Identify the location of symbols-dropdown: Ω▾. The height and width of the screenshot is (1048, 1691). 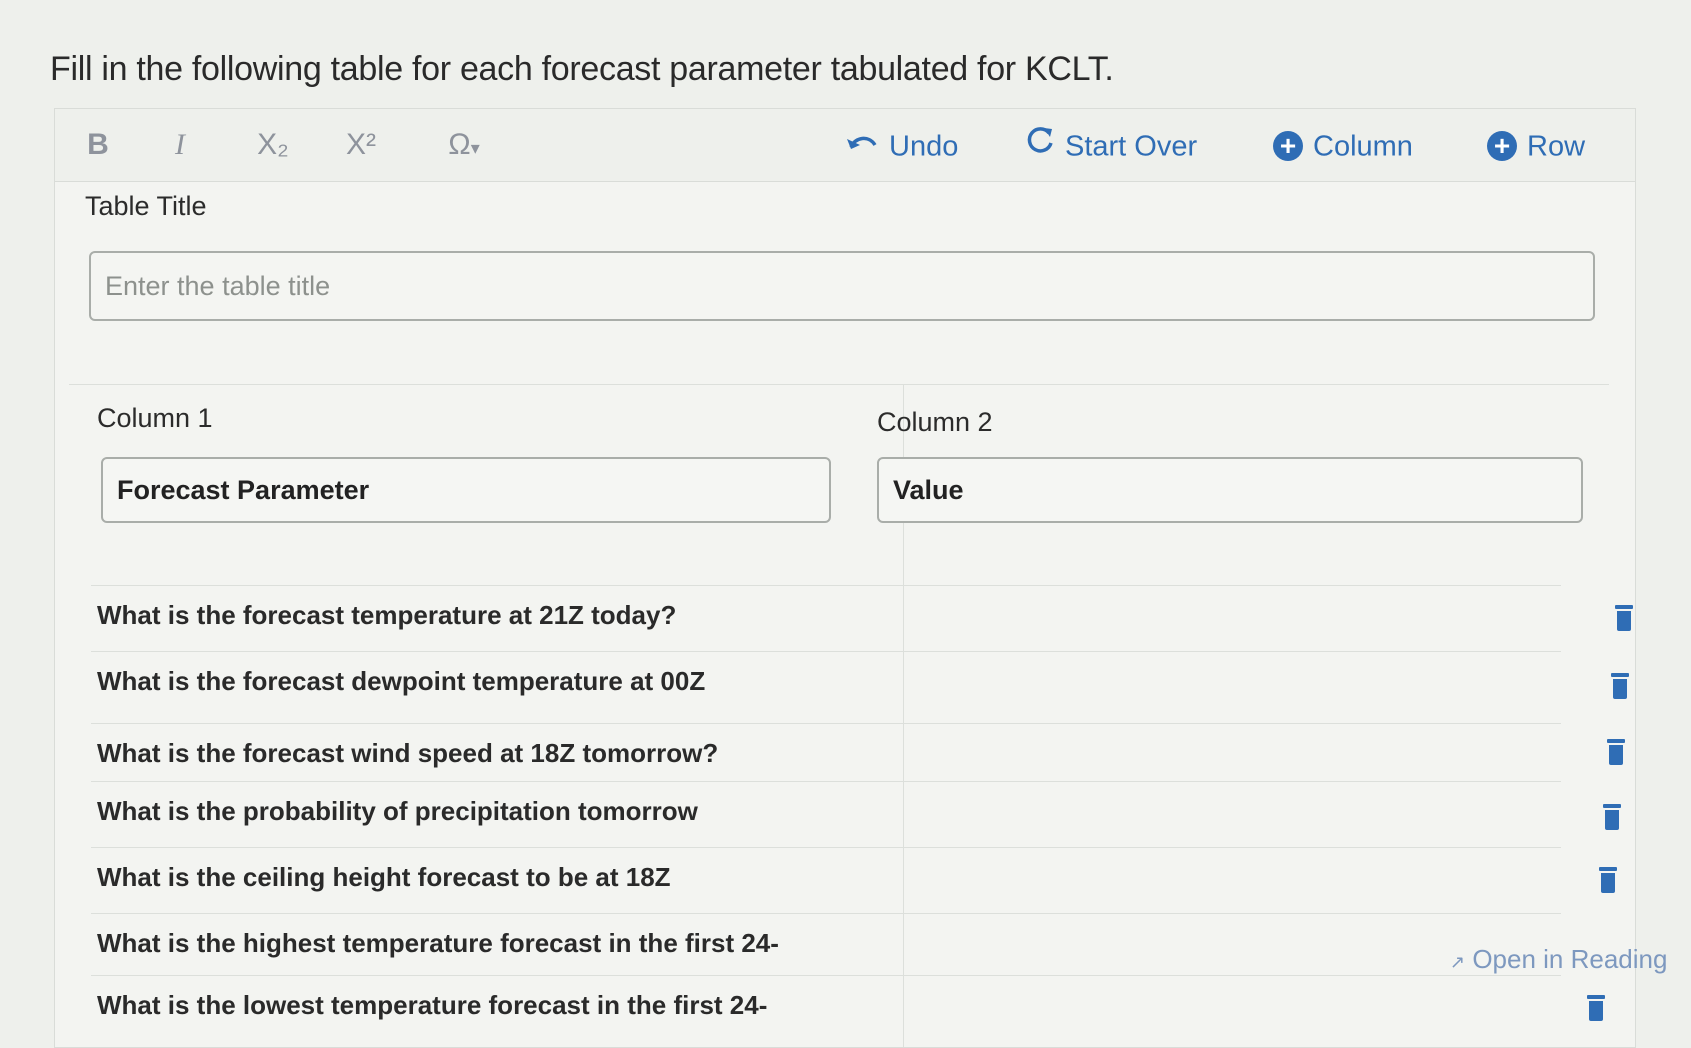
(464, 145).